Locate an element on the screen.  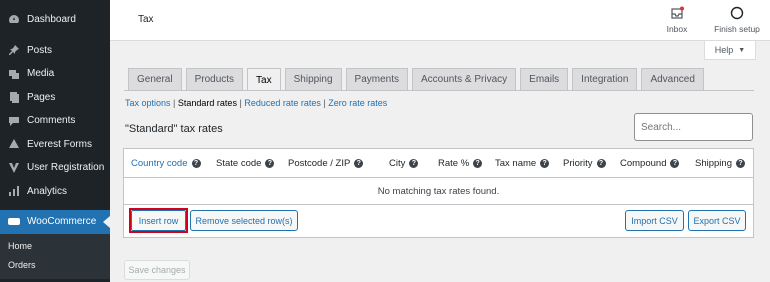
submenu-item-home: Home is located at coordinates (55, 246).